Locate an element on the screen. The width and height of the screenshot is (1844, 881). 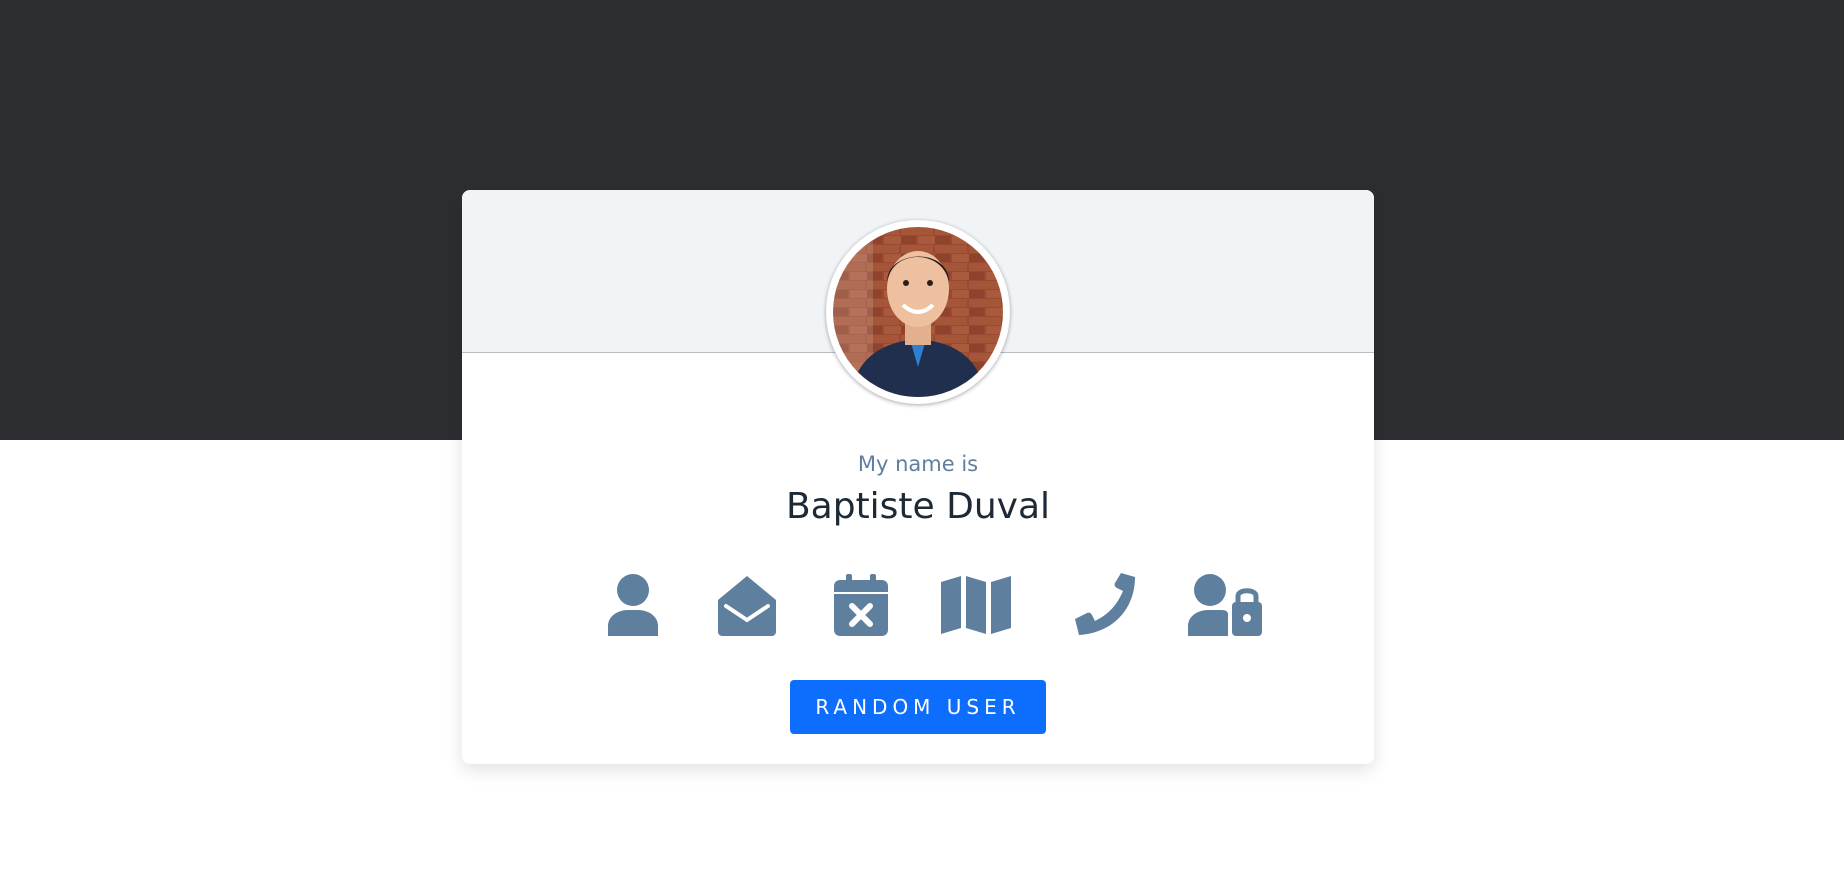
name-intro-label: My name is is located at coordinates (918, 464).